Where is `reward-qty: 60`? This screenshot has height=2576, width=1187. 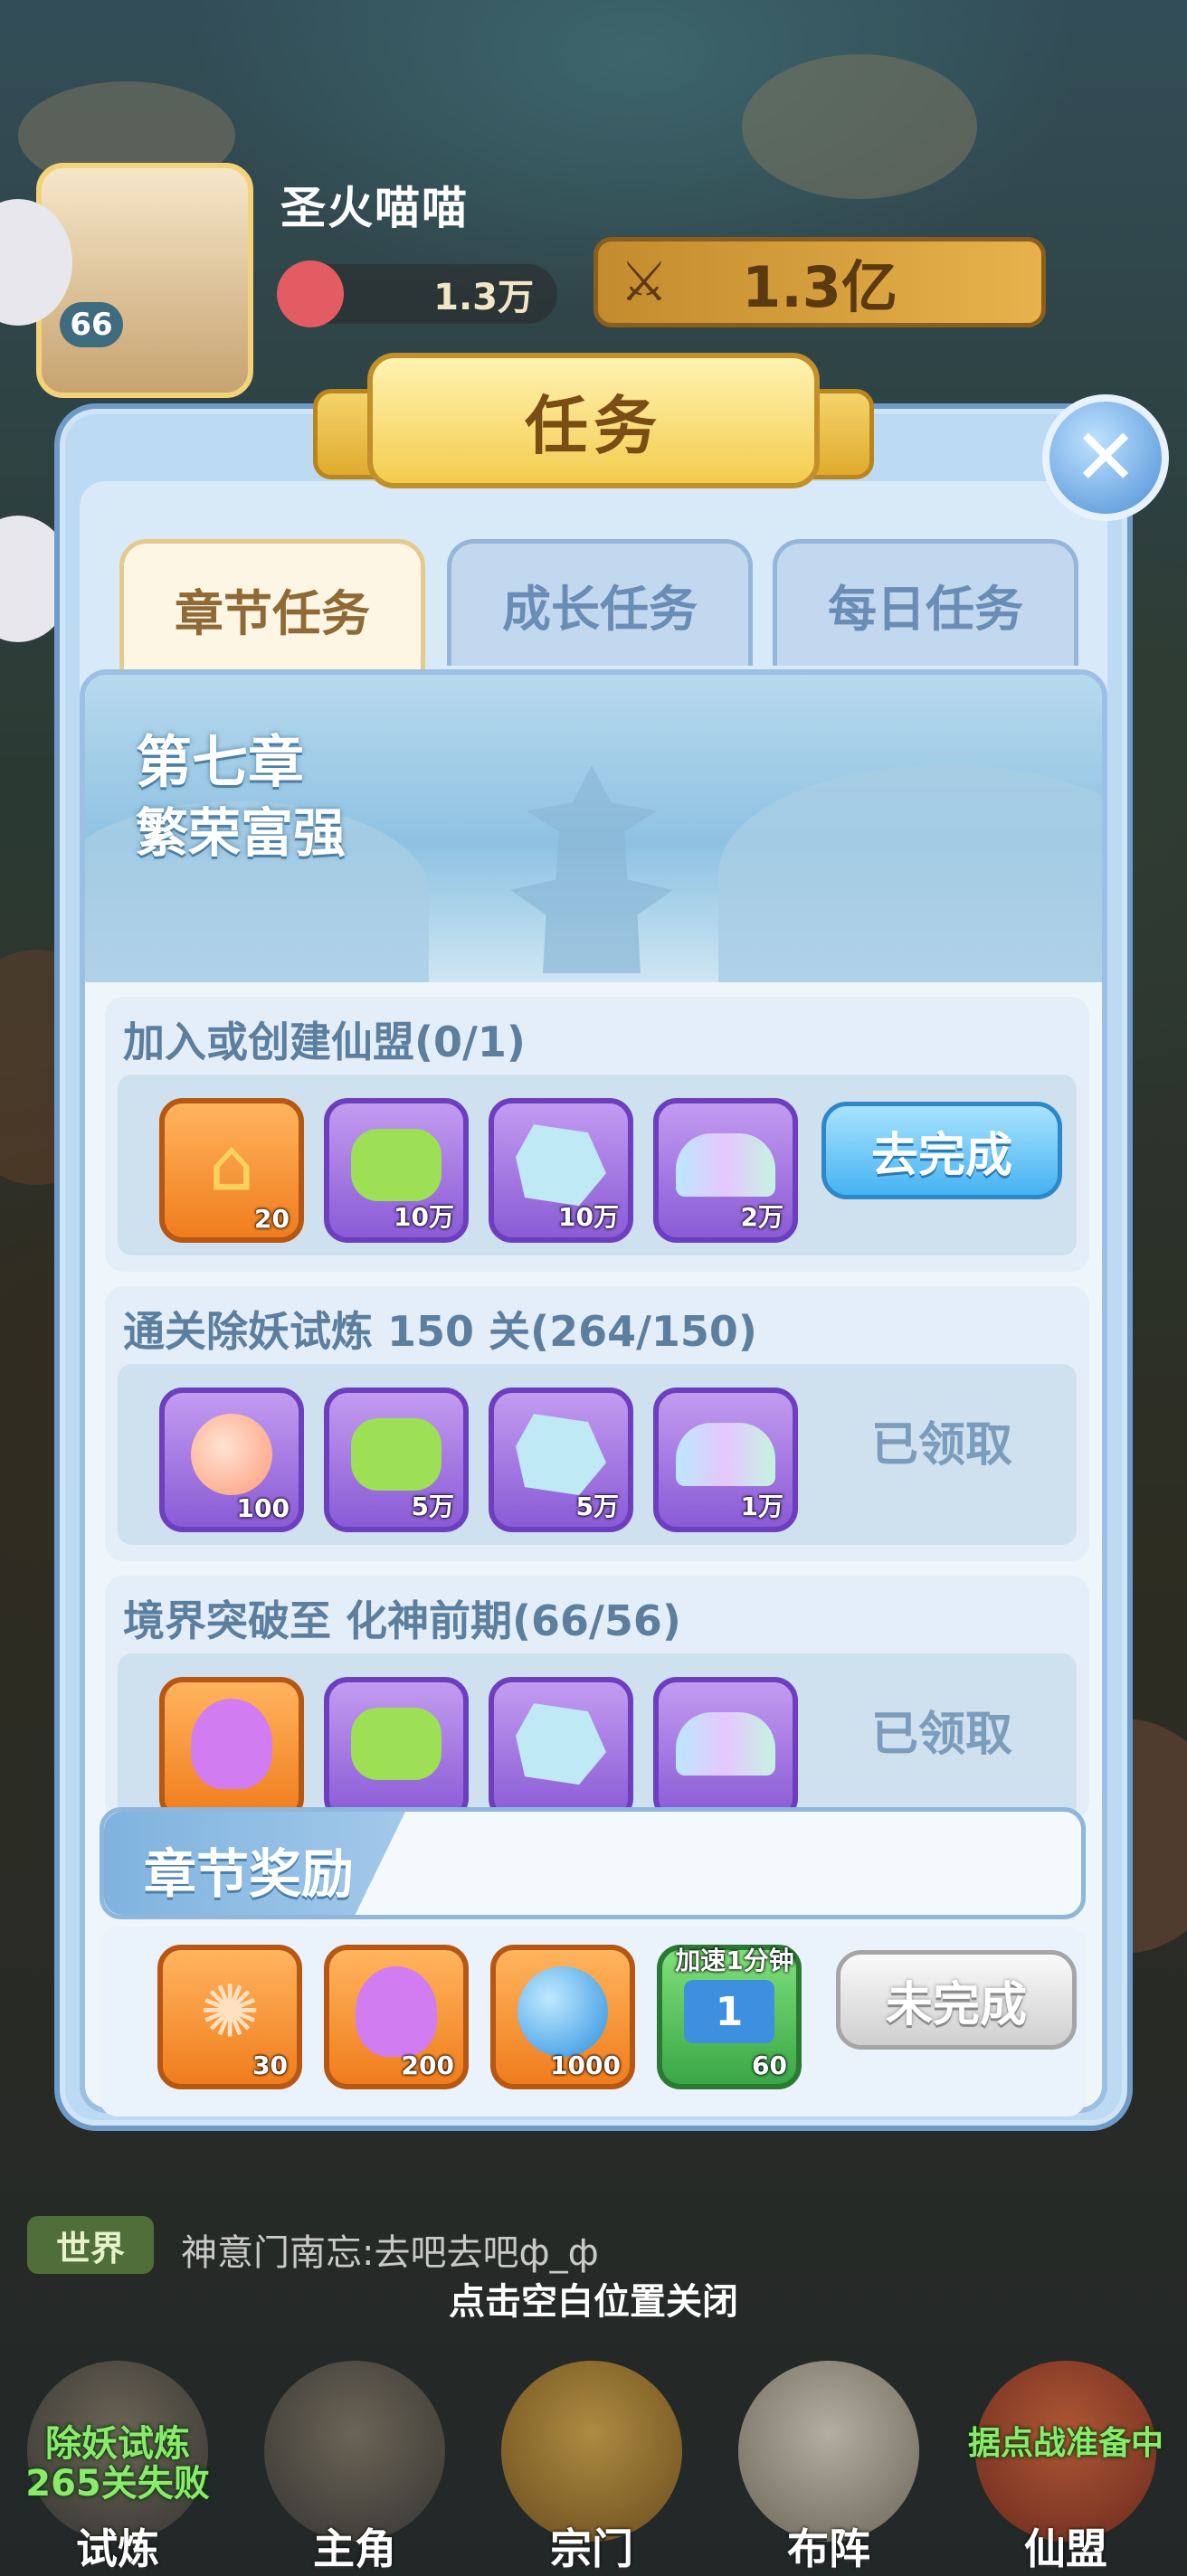
reward-qty: 60 is located at coordinates (769, 2065).